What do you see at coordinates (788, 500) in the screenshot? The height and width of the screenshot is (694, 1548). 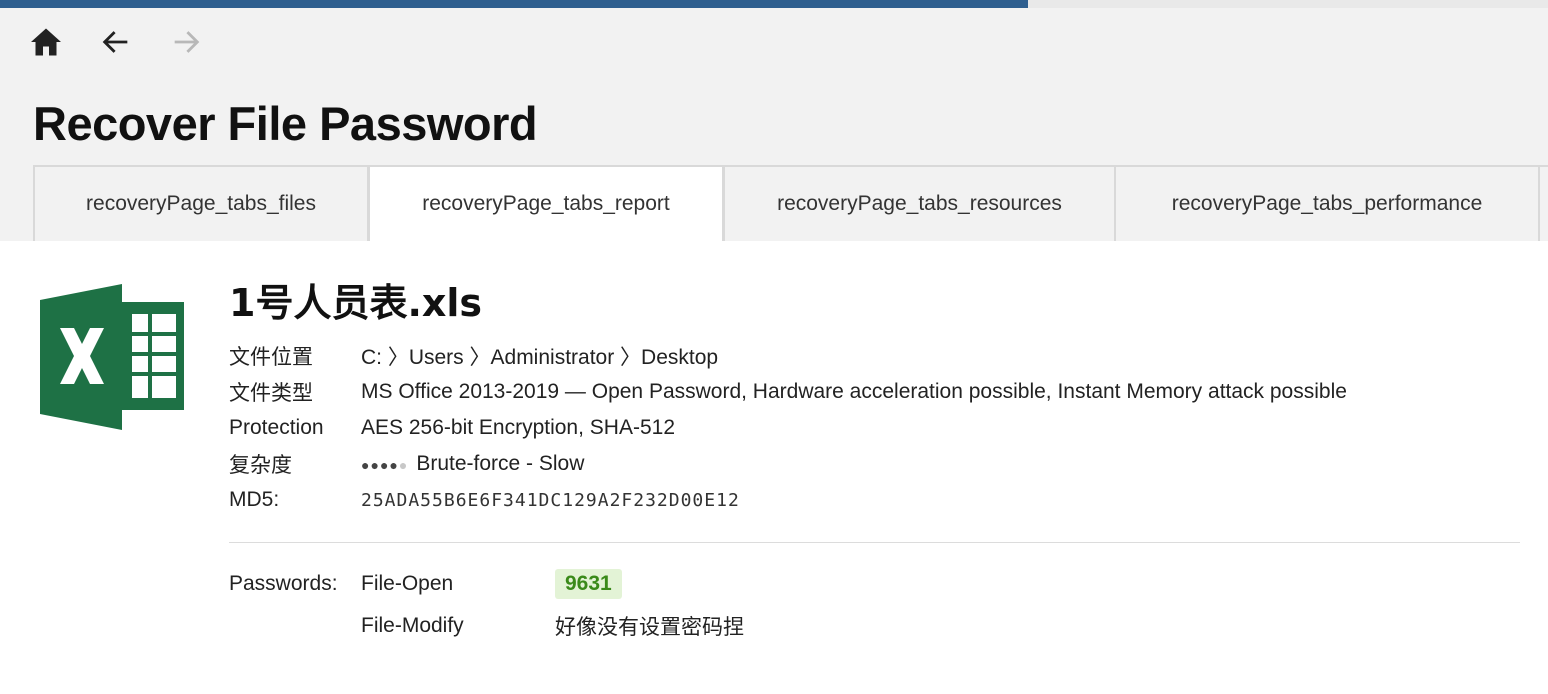 I see `md5-row: MD5: 25ADA55B6E6F341DC129A2F232D00E12` at bounding box center [788, 500].